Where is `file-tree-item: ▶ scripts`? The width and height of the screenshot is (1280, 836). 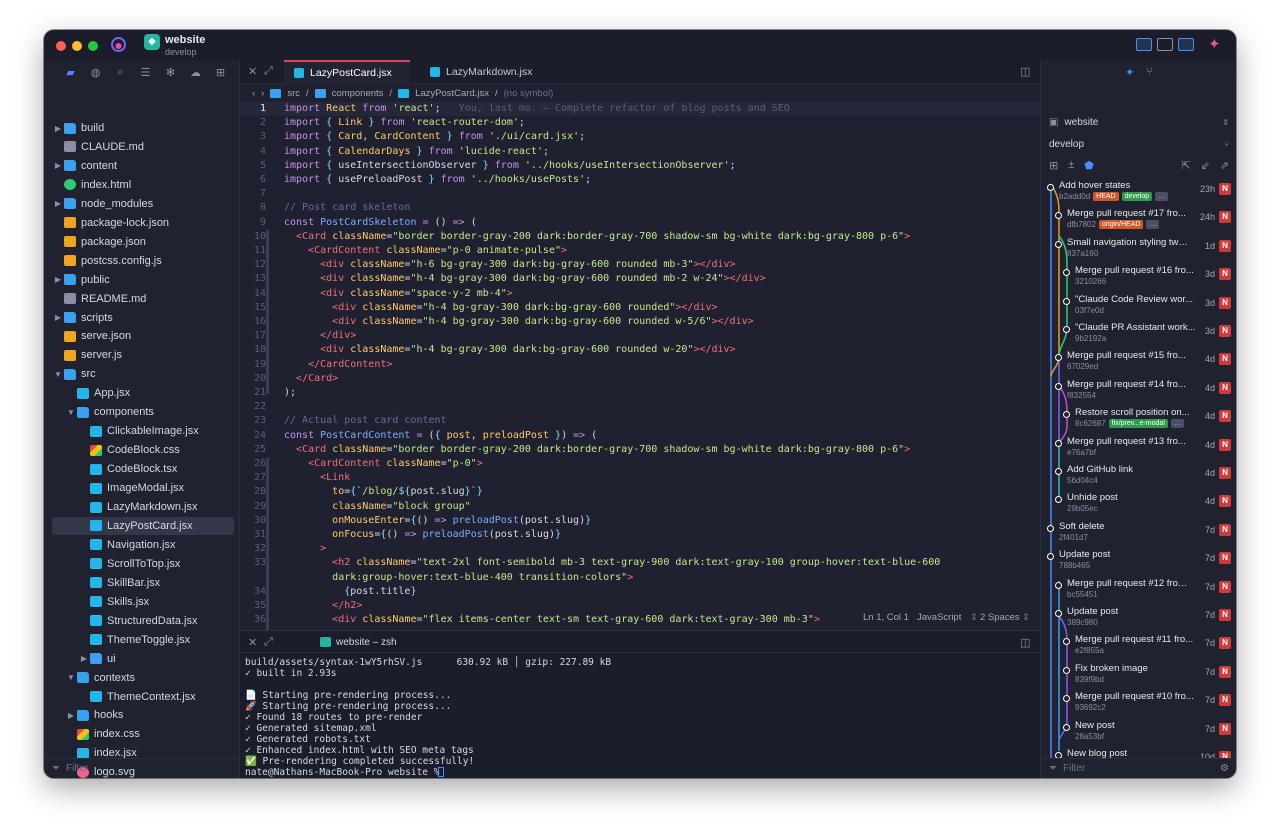
file-tree-item: ▶ scripts is located at coordinates (143, 318).